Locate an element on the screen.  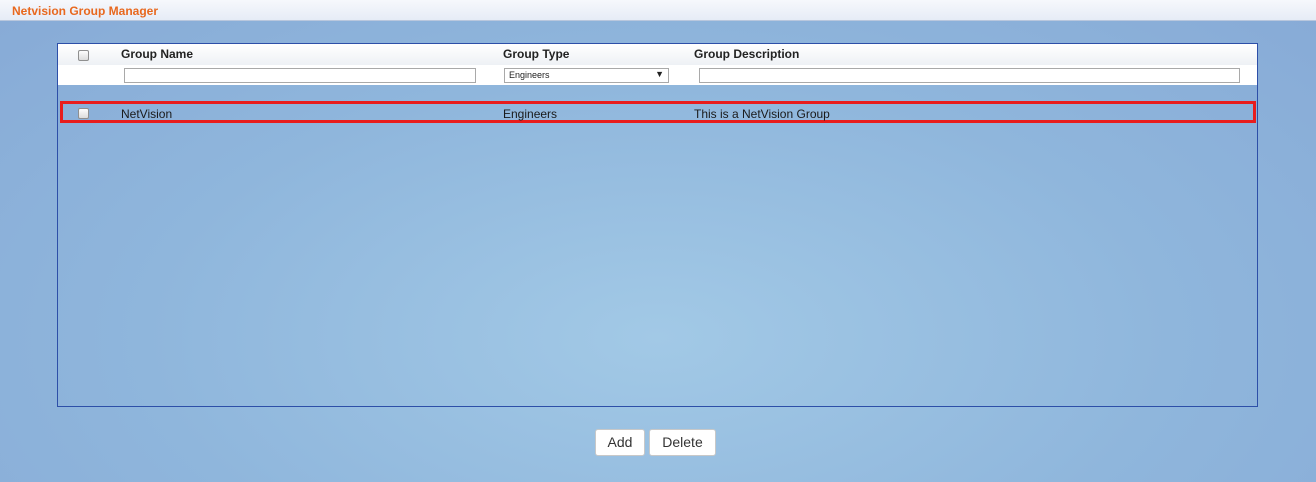
row-group-type: Engineers is located at coordinates (530, 114).